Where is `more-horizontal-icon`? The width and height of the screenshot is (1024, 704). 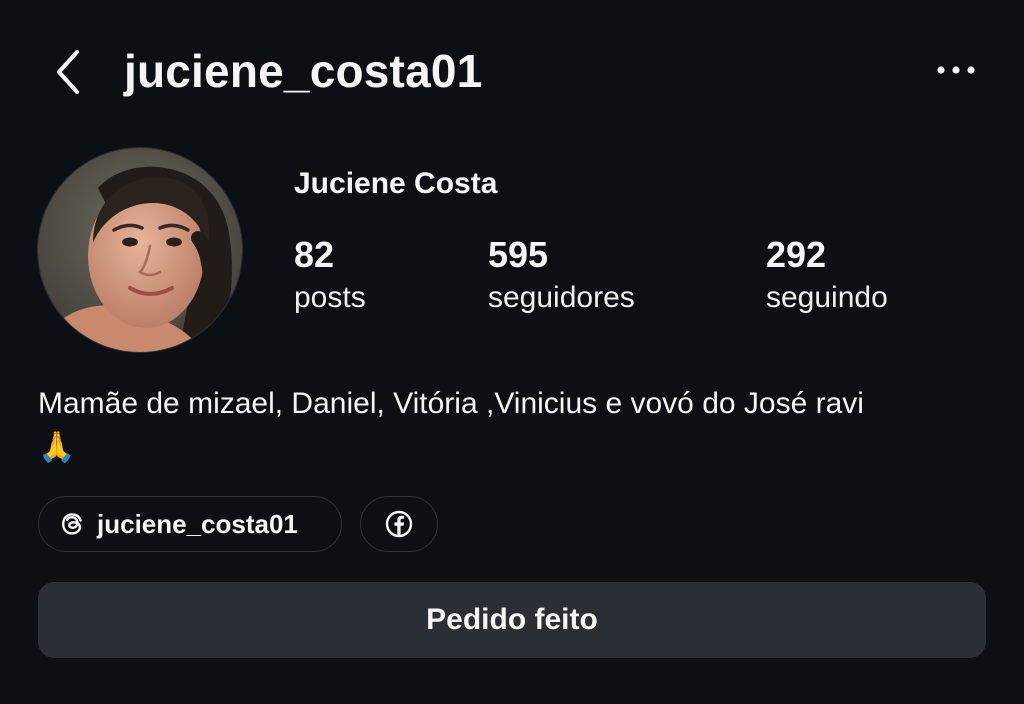 more-horizontal-icon is located at coordinates (956, 70).